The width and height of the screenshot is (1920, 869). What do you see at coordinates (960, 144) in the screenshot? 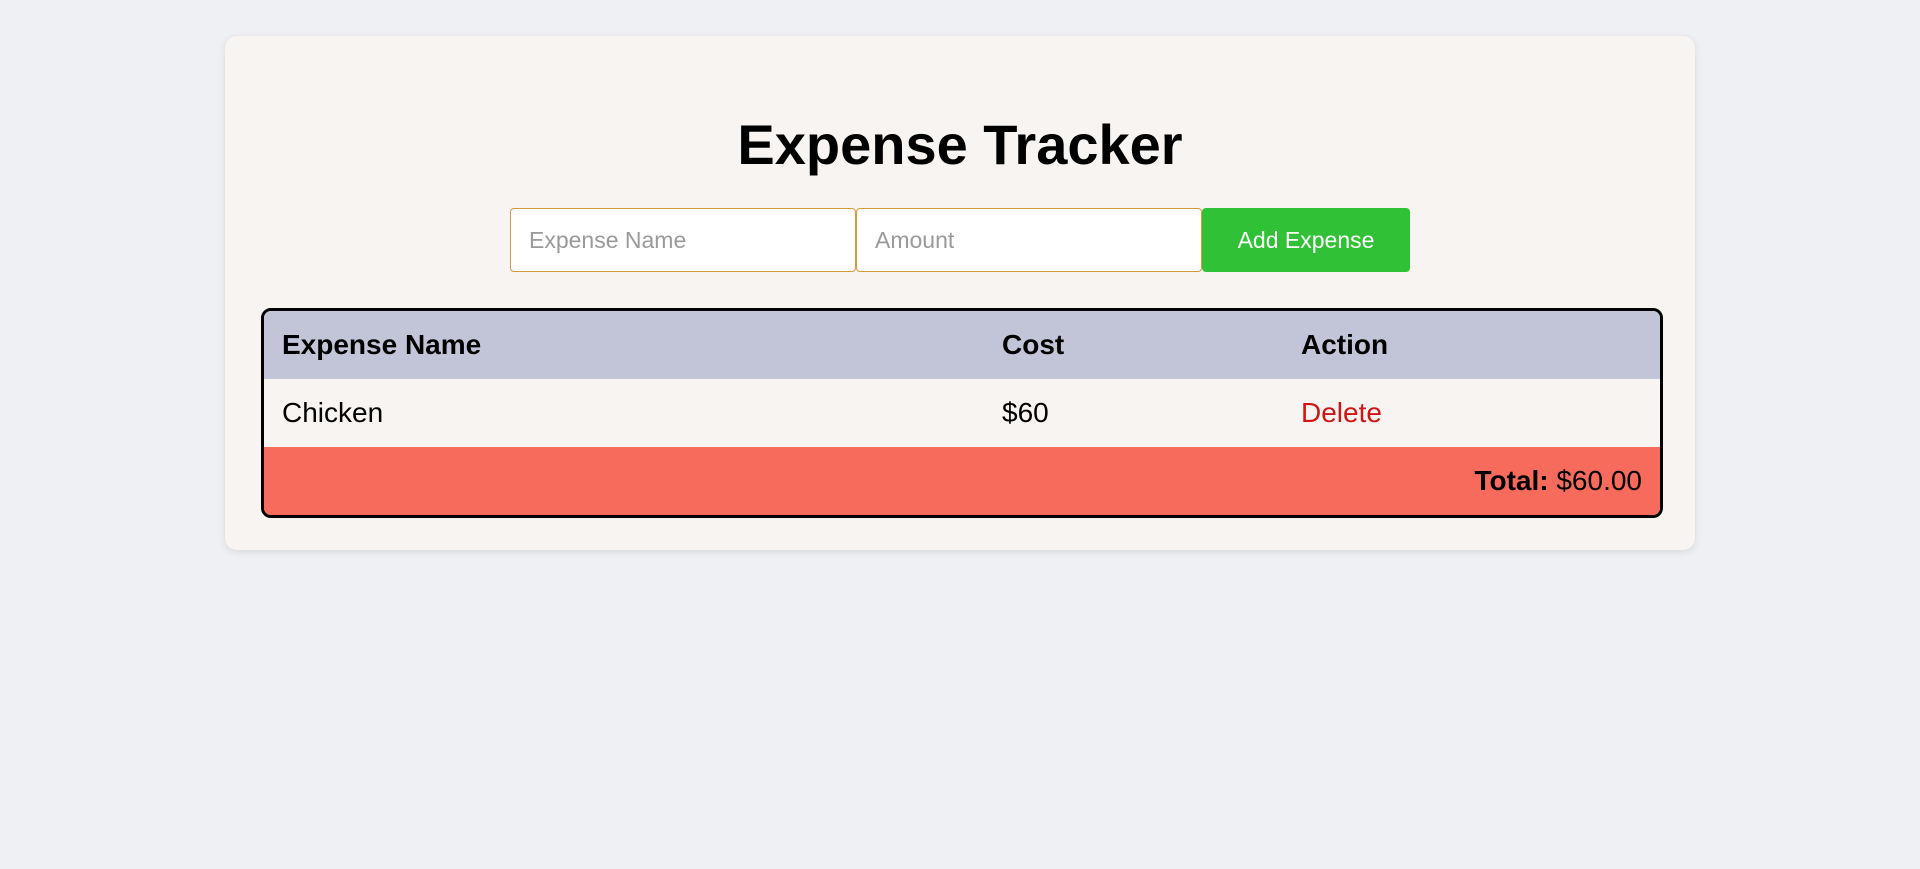
I see `page-title: Expense Tracker` at bounding box center [960, 144].